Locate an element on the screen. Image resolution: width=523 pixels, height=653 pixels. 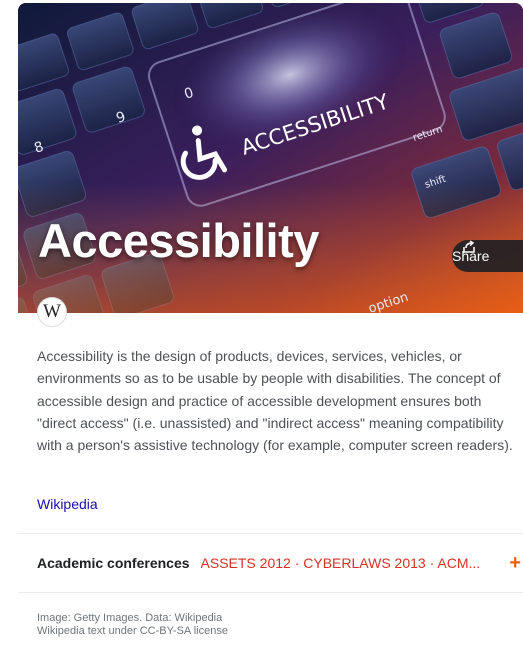
wikipedia-logo-text: W is located at coordinates (52, 311).